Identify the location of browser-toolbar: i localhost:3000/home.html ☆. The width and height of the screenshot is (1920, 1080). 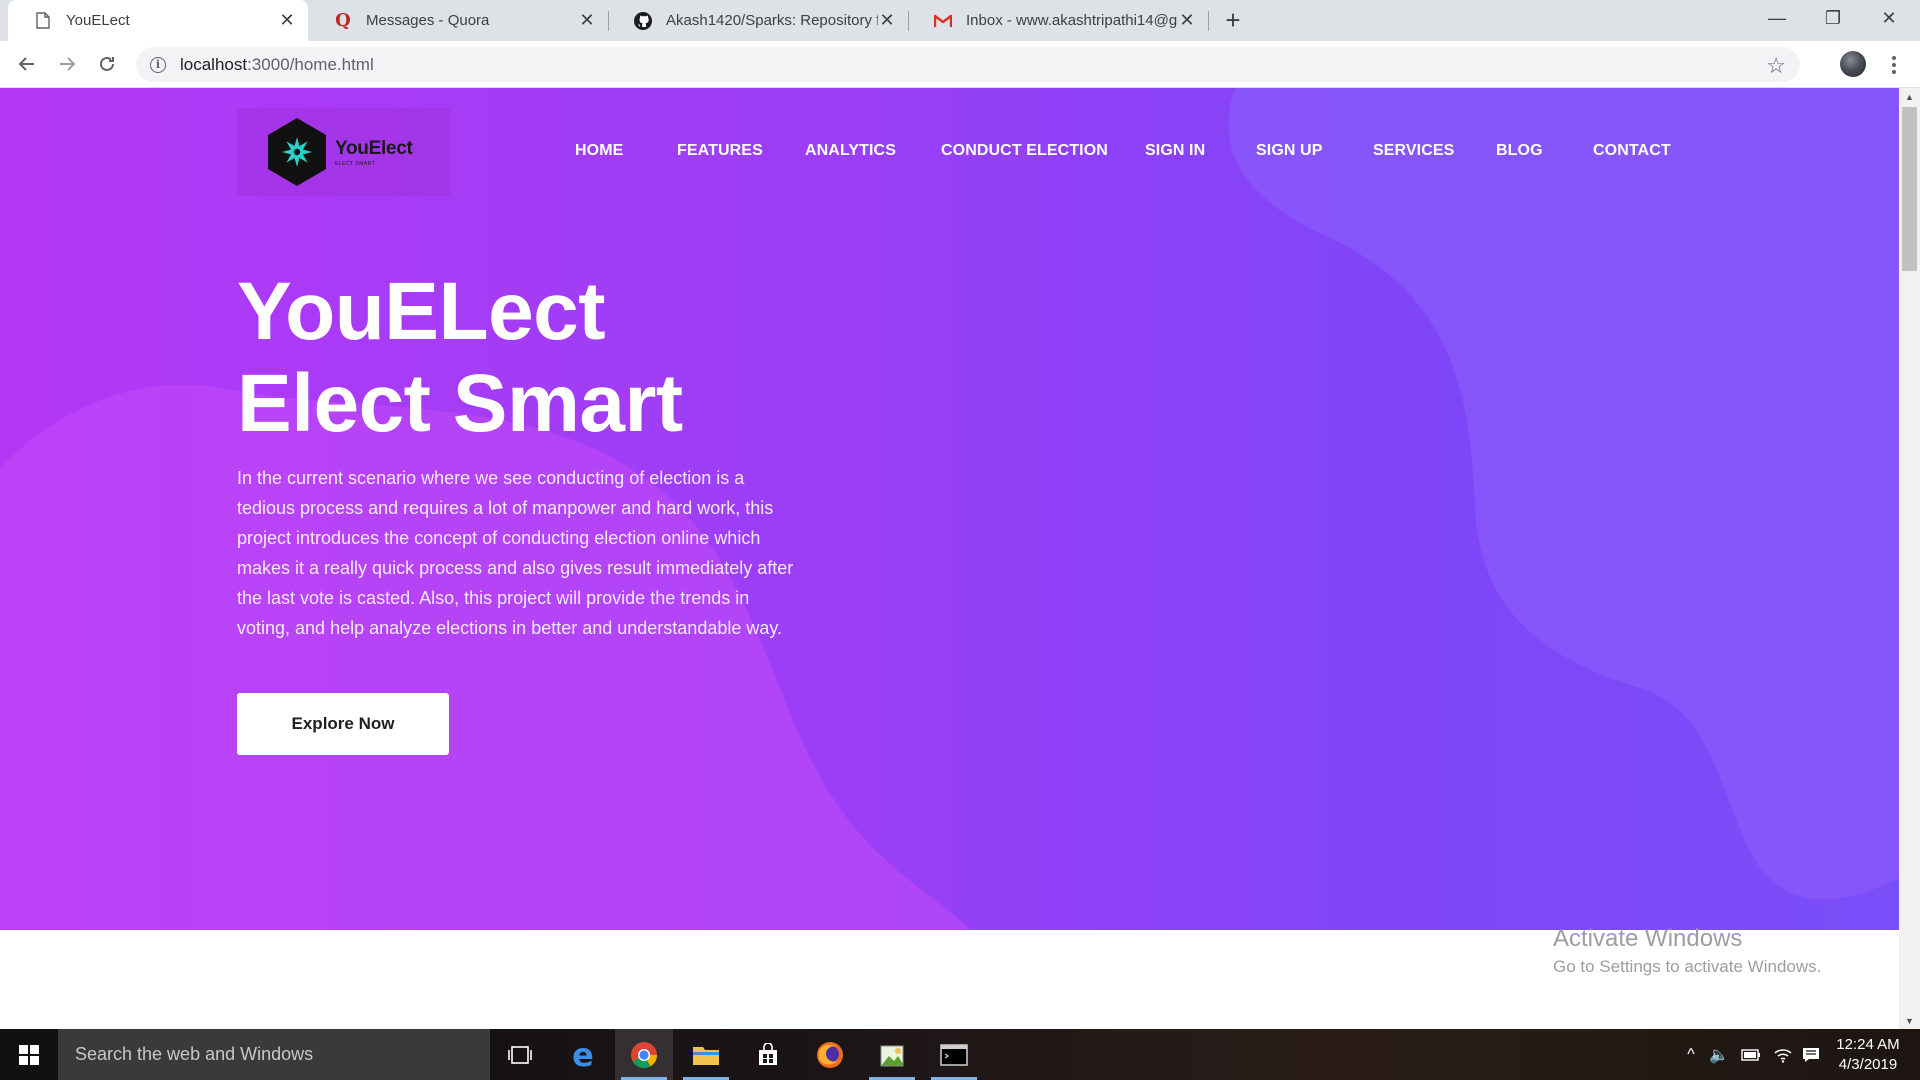
(960, 64).